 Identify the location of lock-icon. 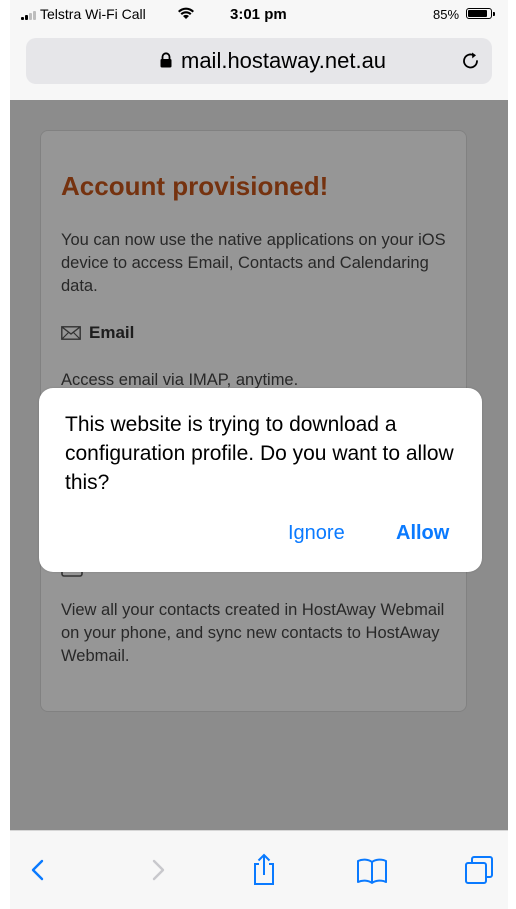
(166, 60).